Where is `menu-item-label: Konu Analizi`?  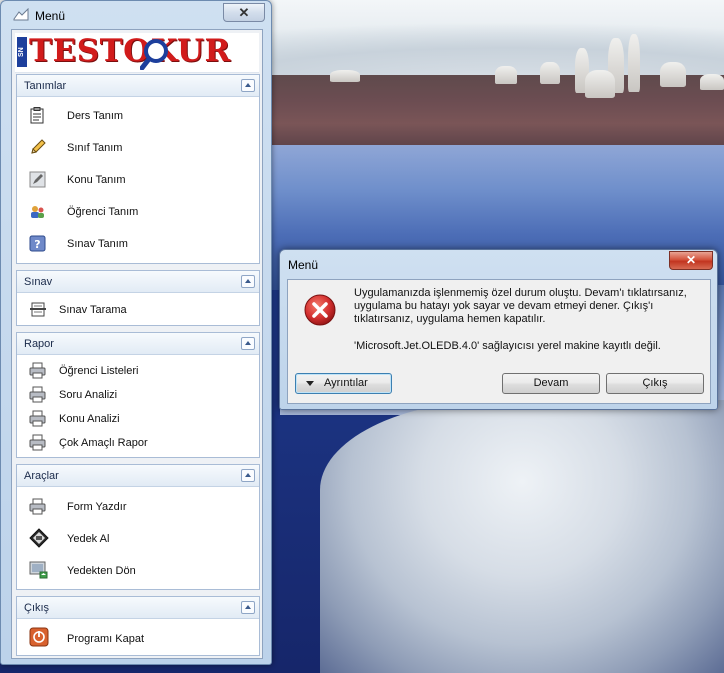 menu-item-label: Konu Analizi is located at coordinates (89, 419).